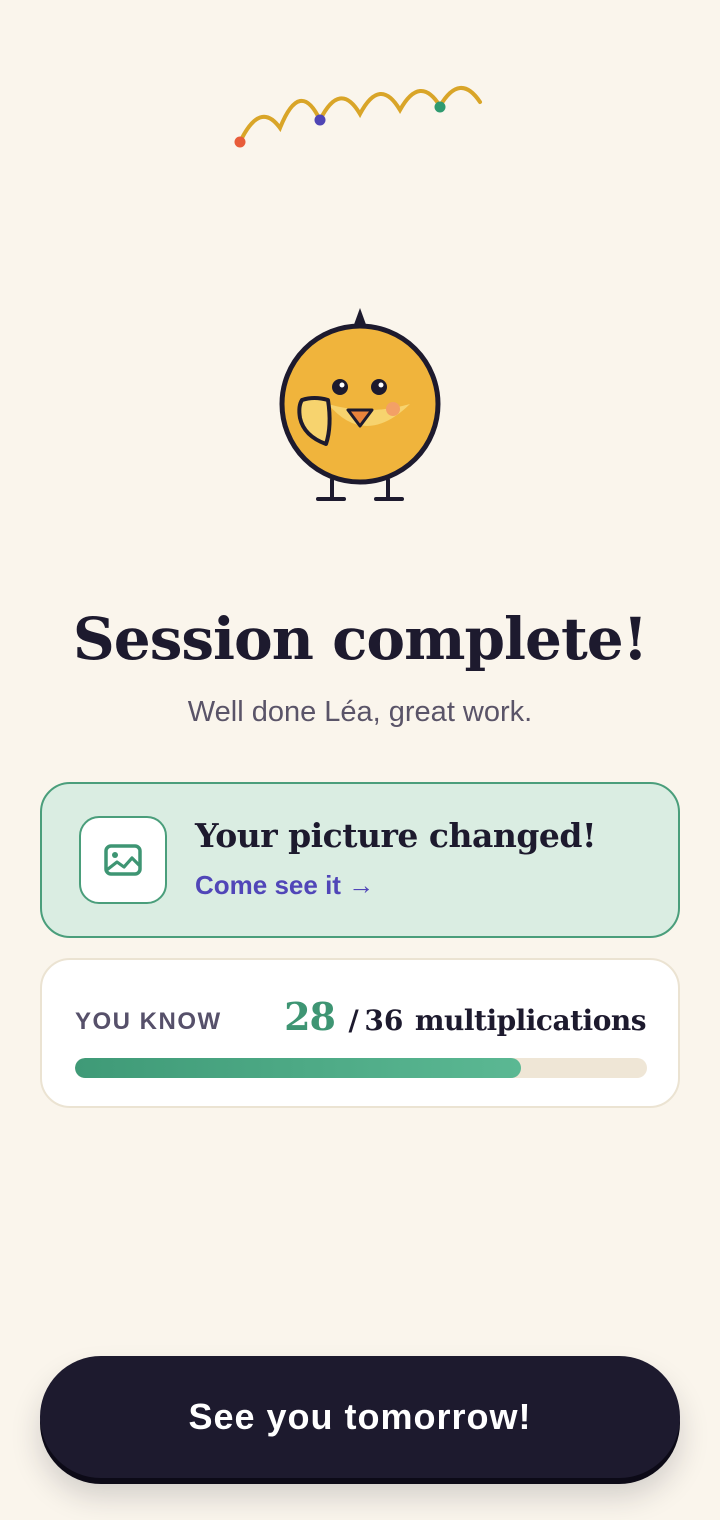 The width and height of the screenshot is (720, 1520). Describe the element at coordinates (298, 1068) in the screenshot. I see `progress-bar-fill` at that location.